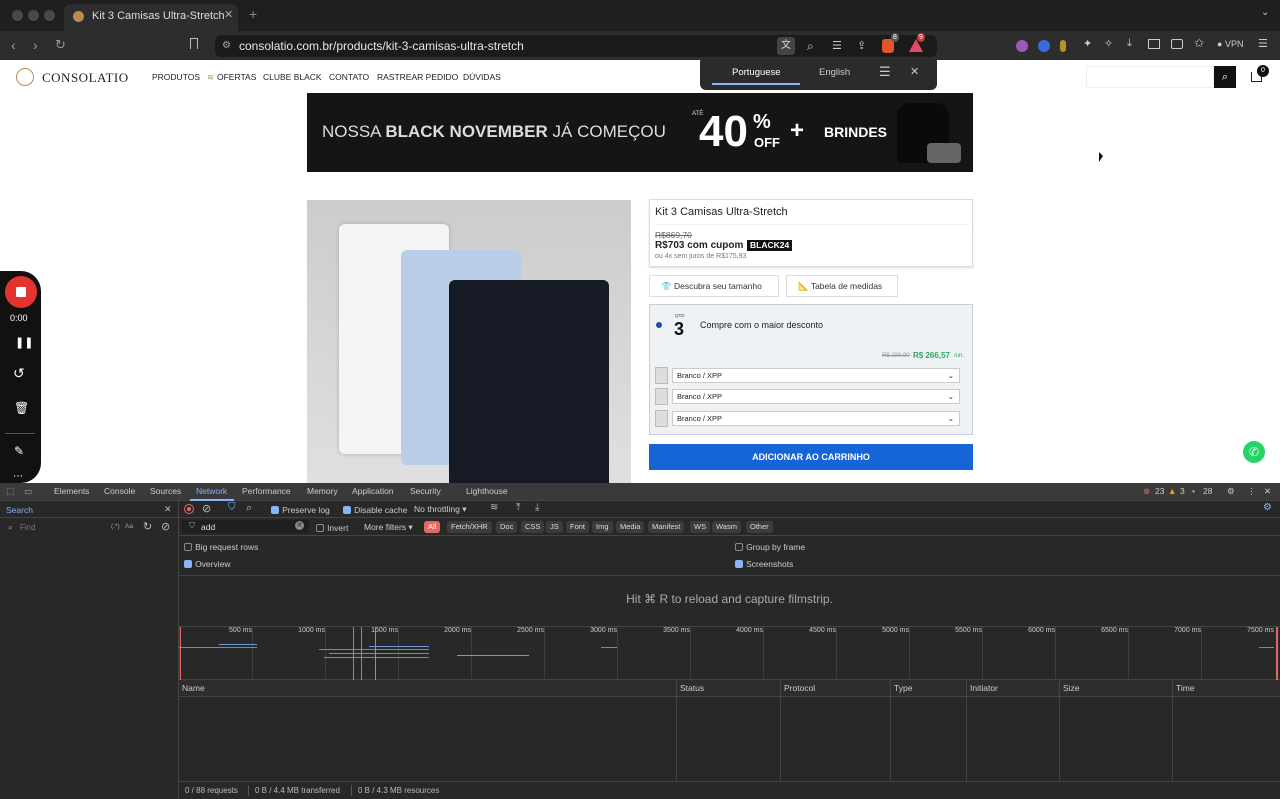  I want to click on tab-memory: Memory, so click(322, 491).